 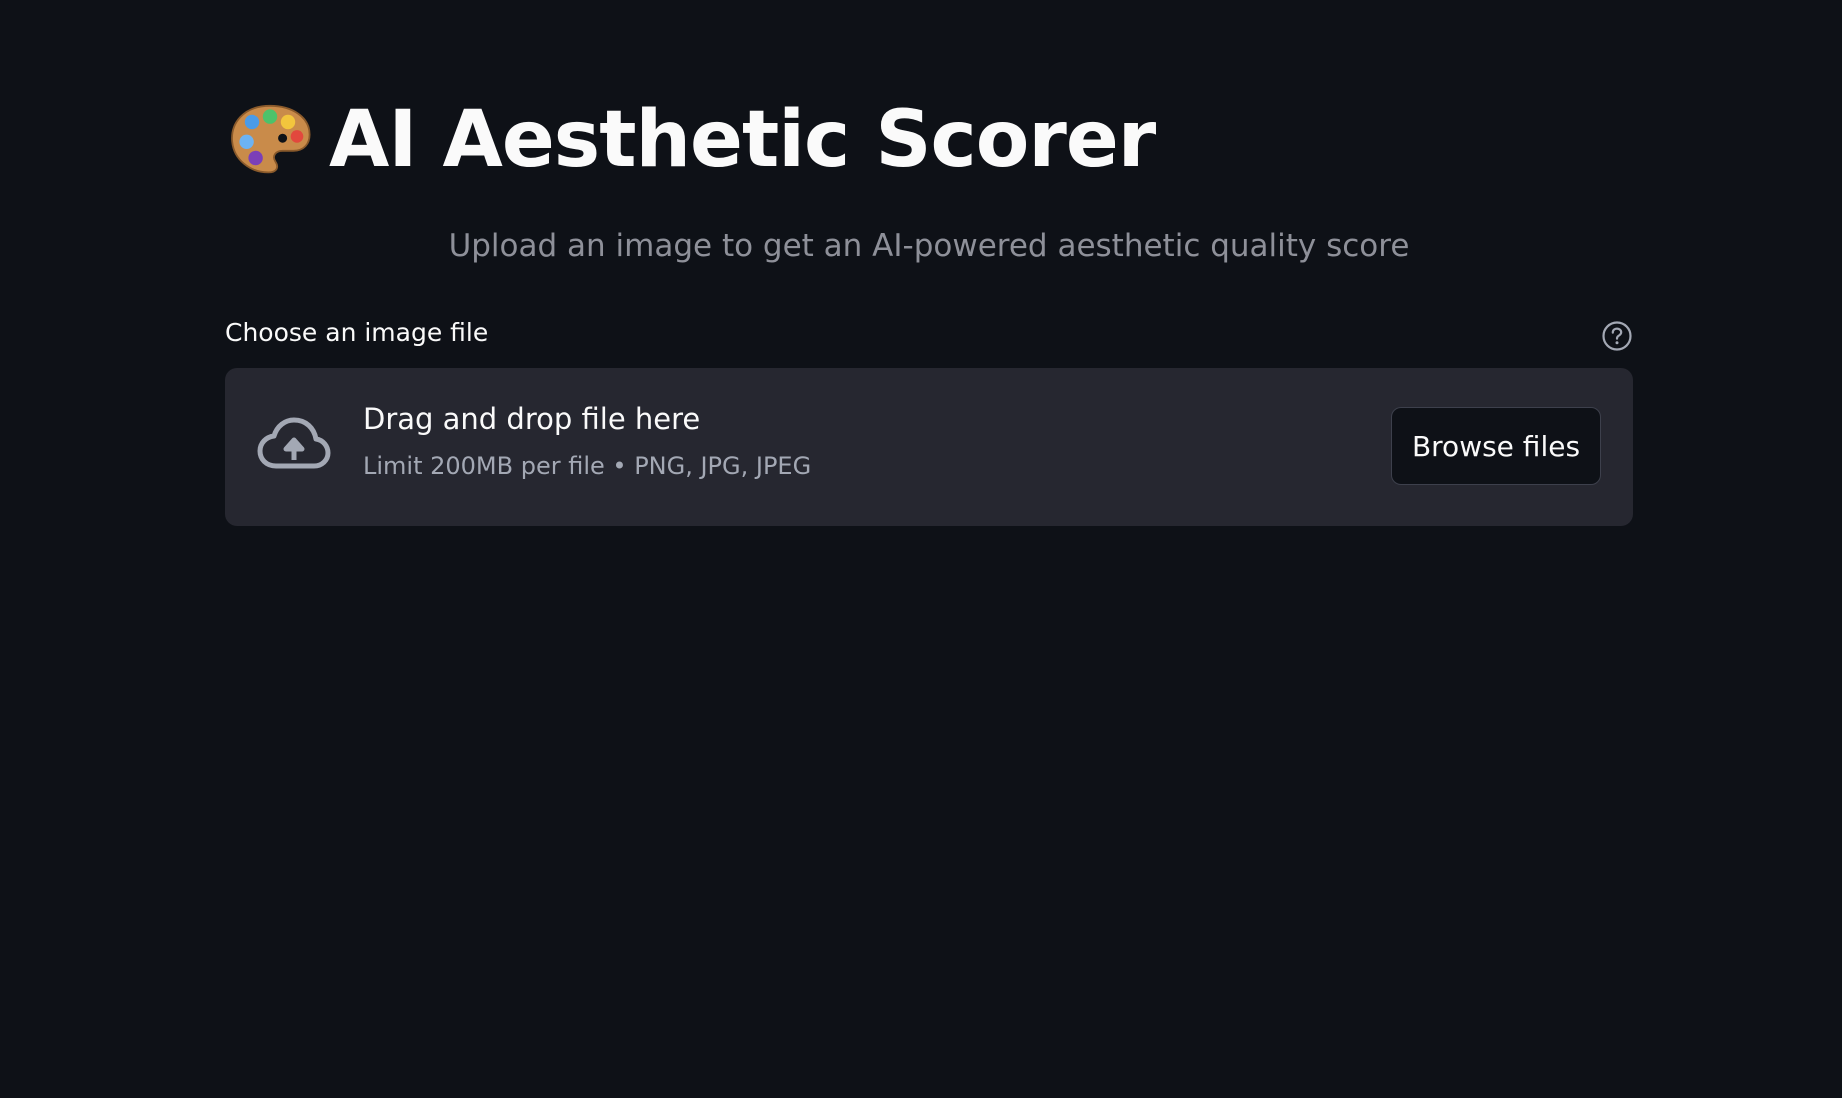 I want to click on artist-palette-icon, so click(x=271, y=139).